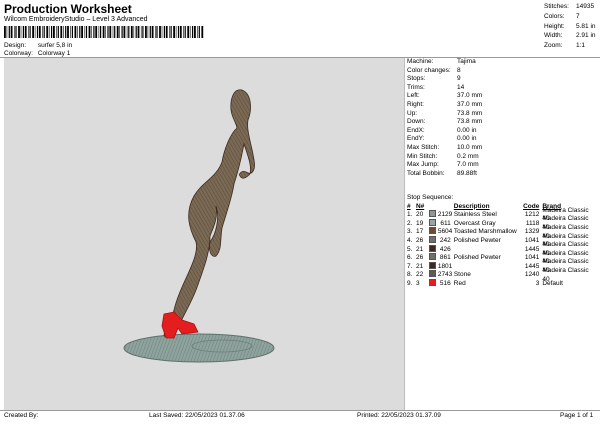  What do you see at coordinates (502, 114) in the screenshot?
I see `machine-info-row: Up: 73.8 mm` at bounding box center [502, 114].